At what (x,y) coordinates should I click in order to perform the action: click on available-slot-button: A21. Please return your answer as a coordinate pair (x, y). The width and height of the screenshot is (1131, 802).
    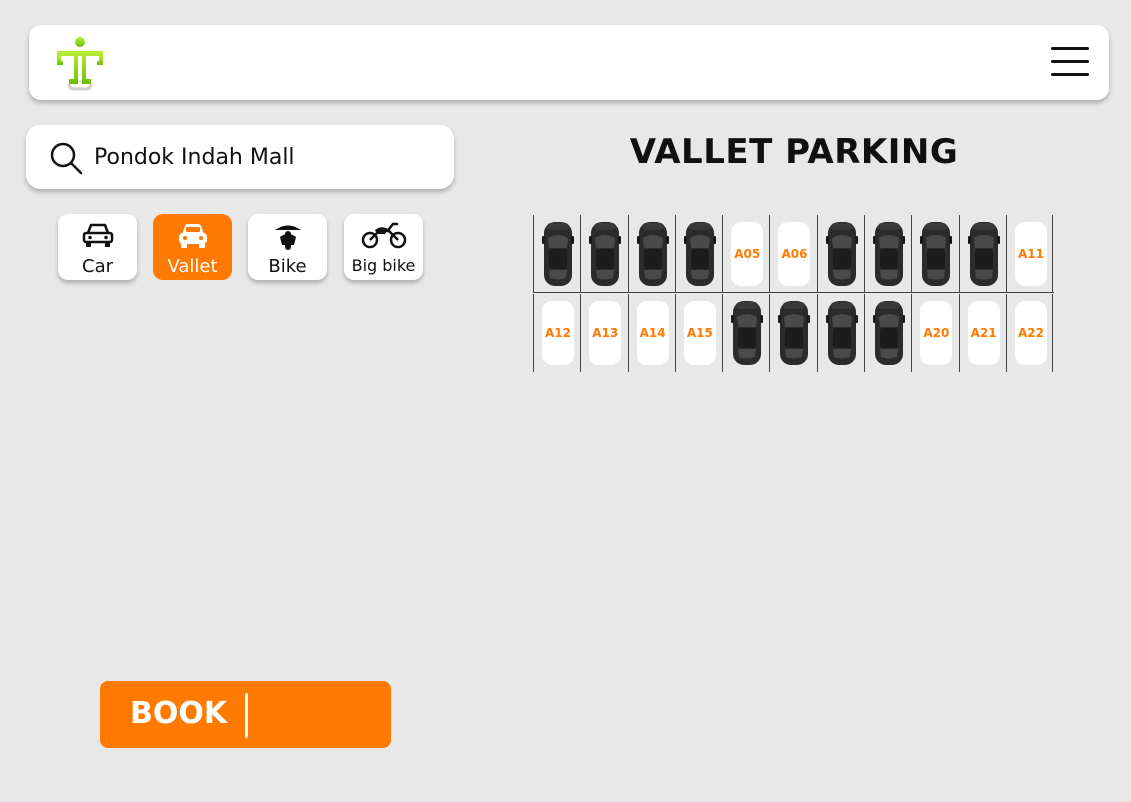
    Looking at the image, I should click on (983, 333).